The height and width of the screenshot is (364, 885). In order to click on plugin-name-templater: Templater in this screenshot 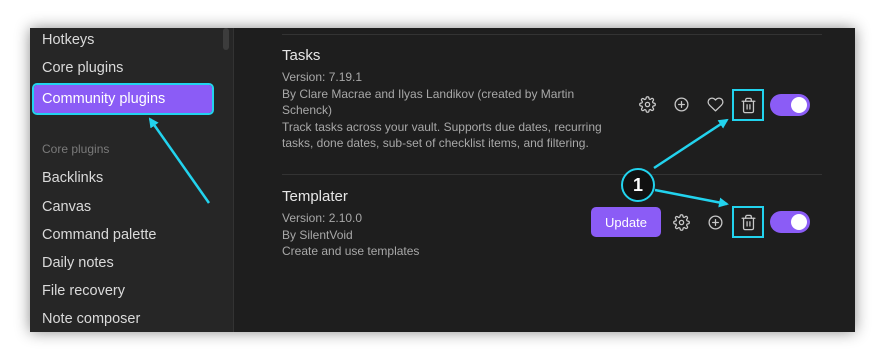, I will do `click(315, 196)`.